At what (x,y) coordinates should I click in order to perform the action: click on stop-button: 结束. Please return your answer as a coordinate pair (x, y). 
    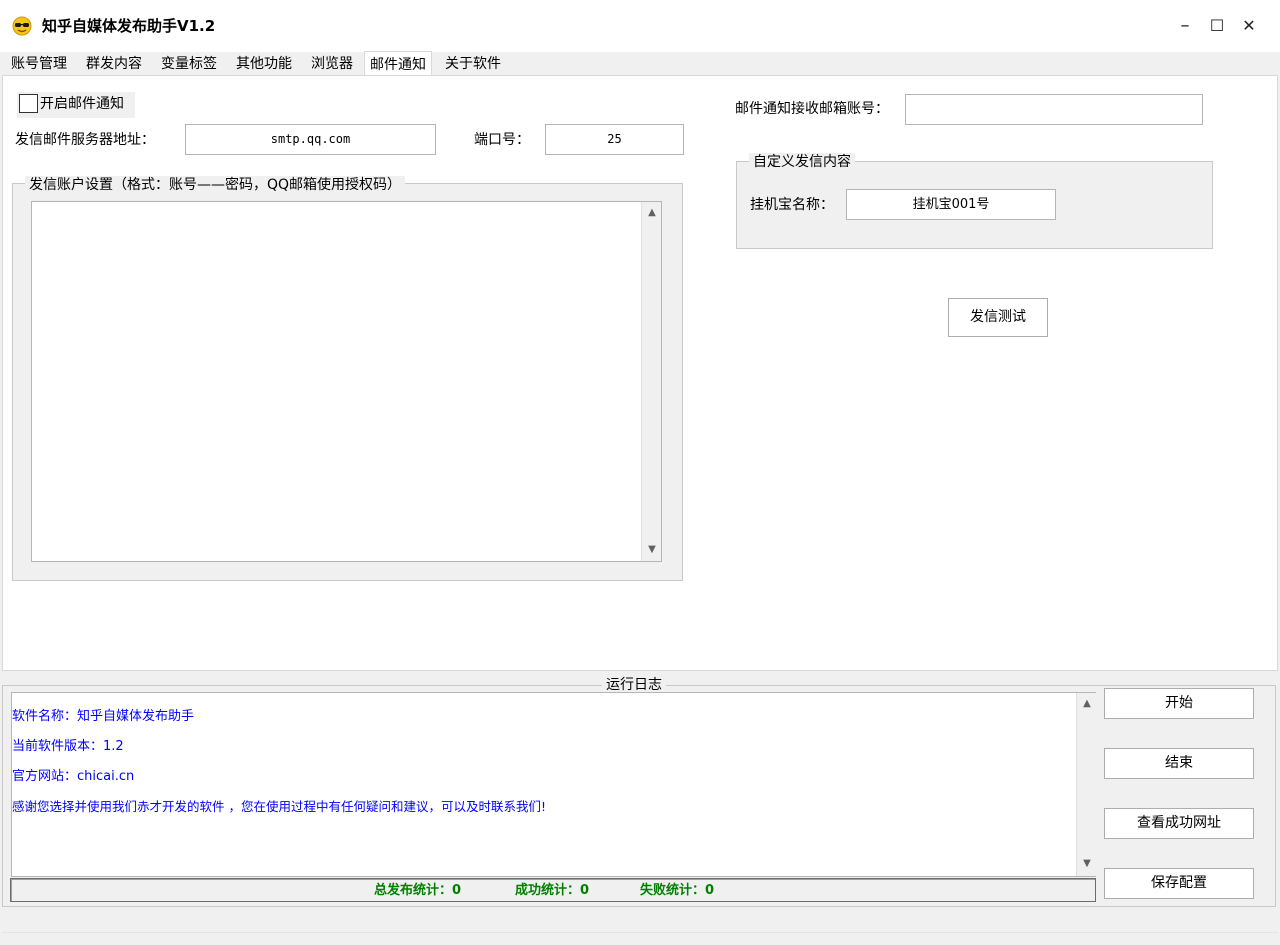
    Looking at the image, I should click on (1179, 763).